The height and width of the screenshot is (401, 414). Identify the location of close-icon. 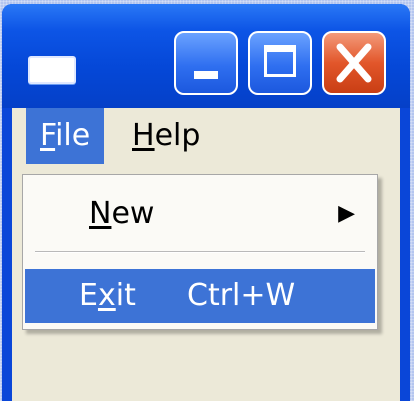
(354, 63).